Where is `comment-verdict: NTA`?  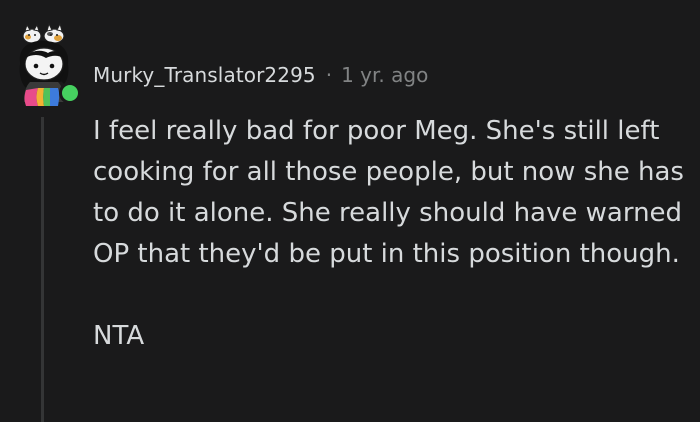 comment-verdict: NTA is located at coordinates (119, 336).